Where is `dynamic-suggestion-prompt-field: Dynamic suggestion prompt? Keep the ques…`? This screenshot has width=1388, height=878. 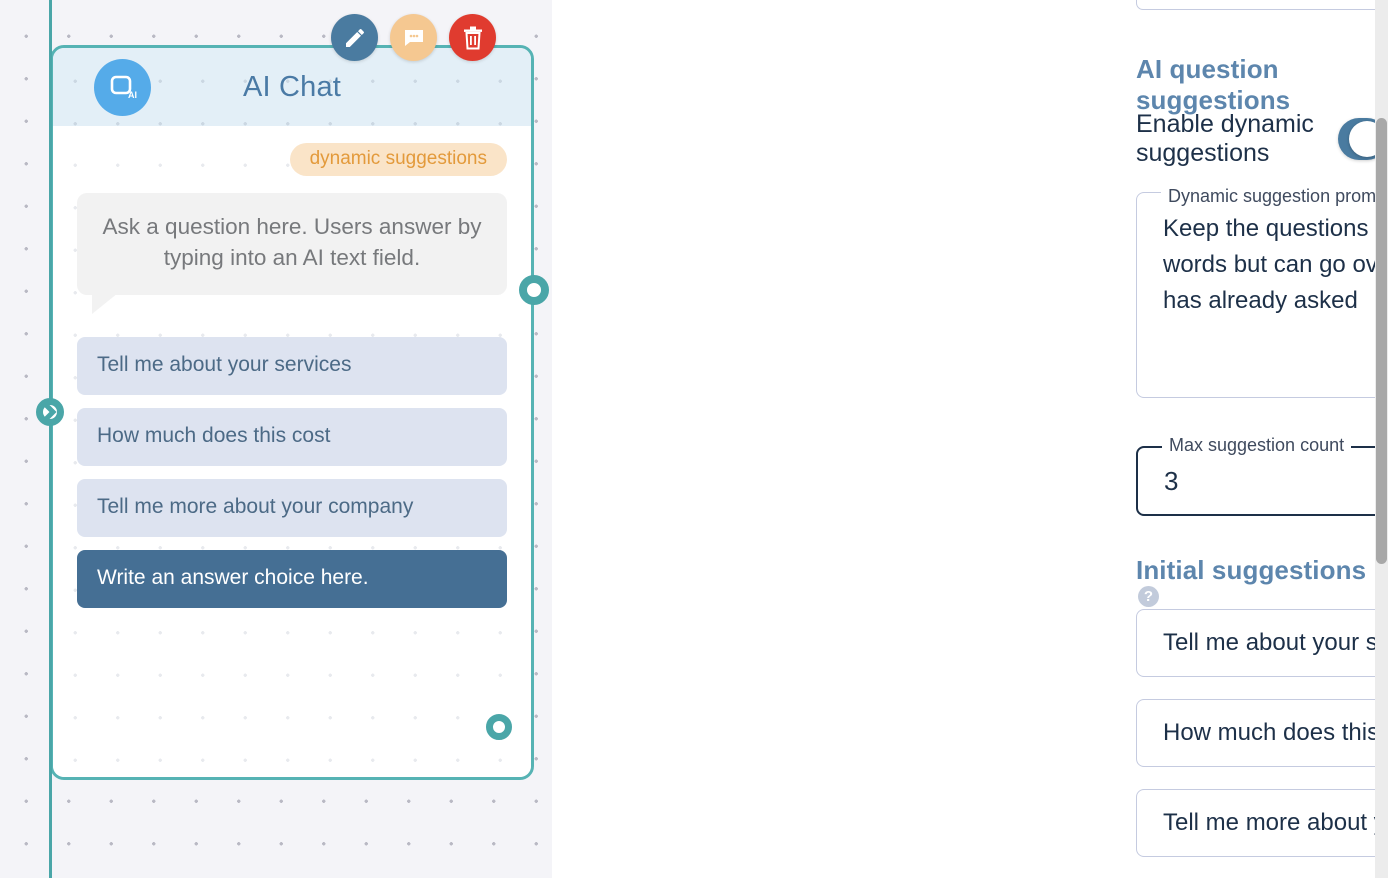 dynamic-suggestion-prompt-field: Dynamic suggestion prompt? Keep the ques… is located at coordinates (1262, 289).